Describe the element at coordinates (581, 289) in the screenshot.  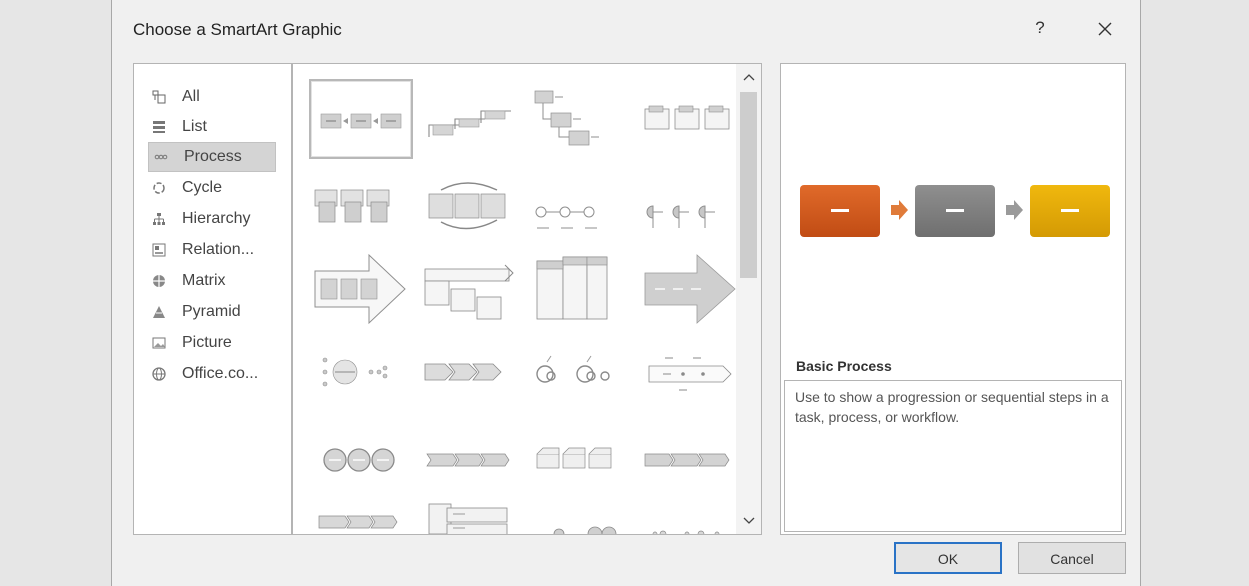
I see `layout-vertical-chevron` at that location.